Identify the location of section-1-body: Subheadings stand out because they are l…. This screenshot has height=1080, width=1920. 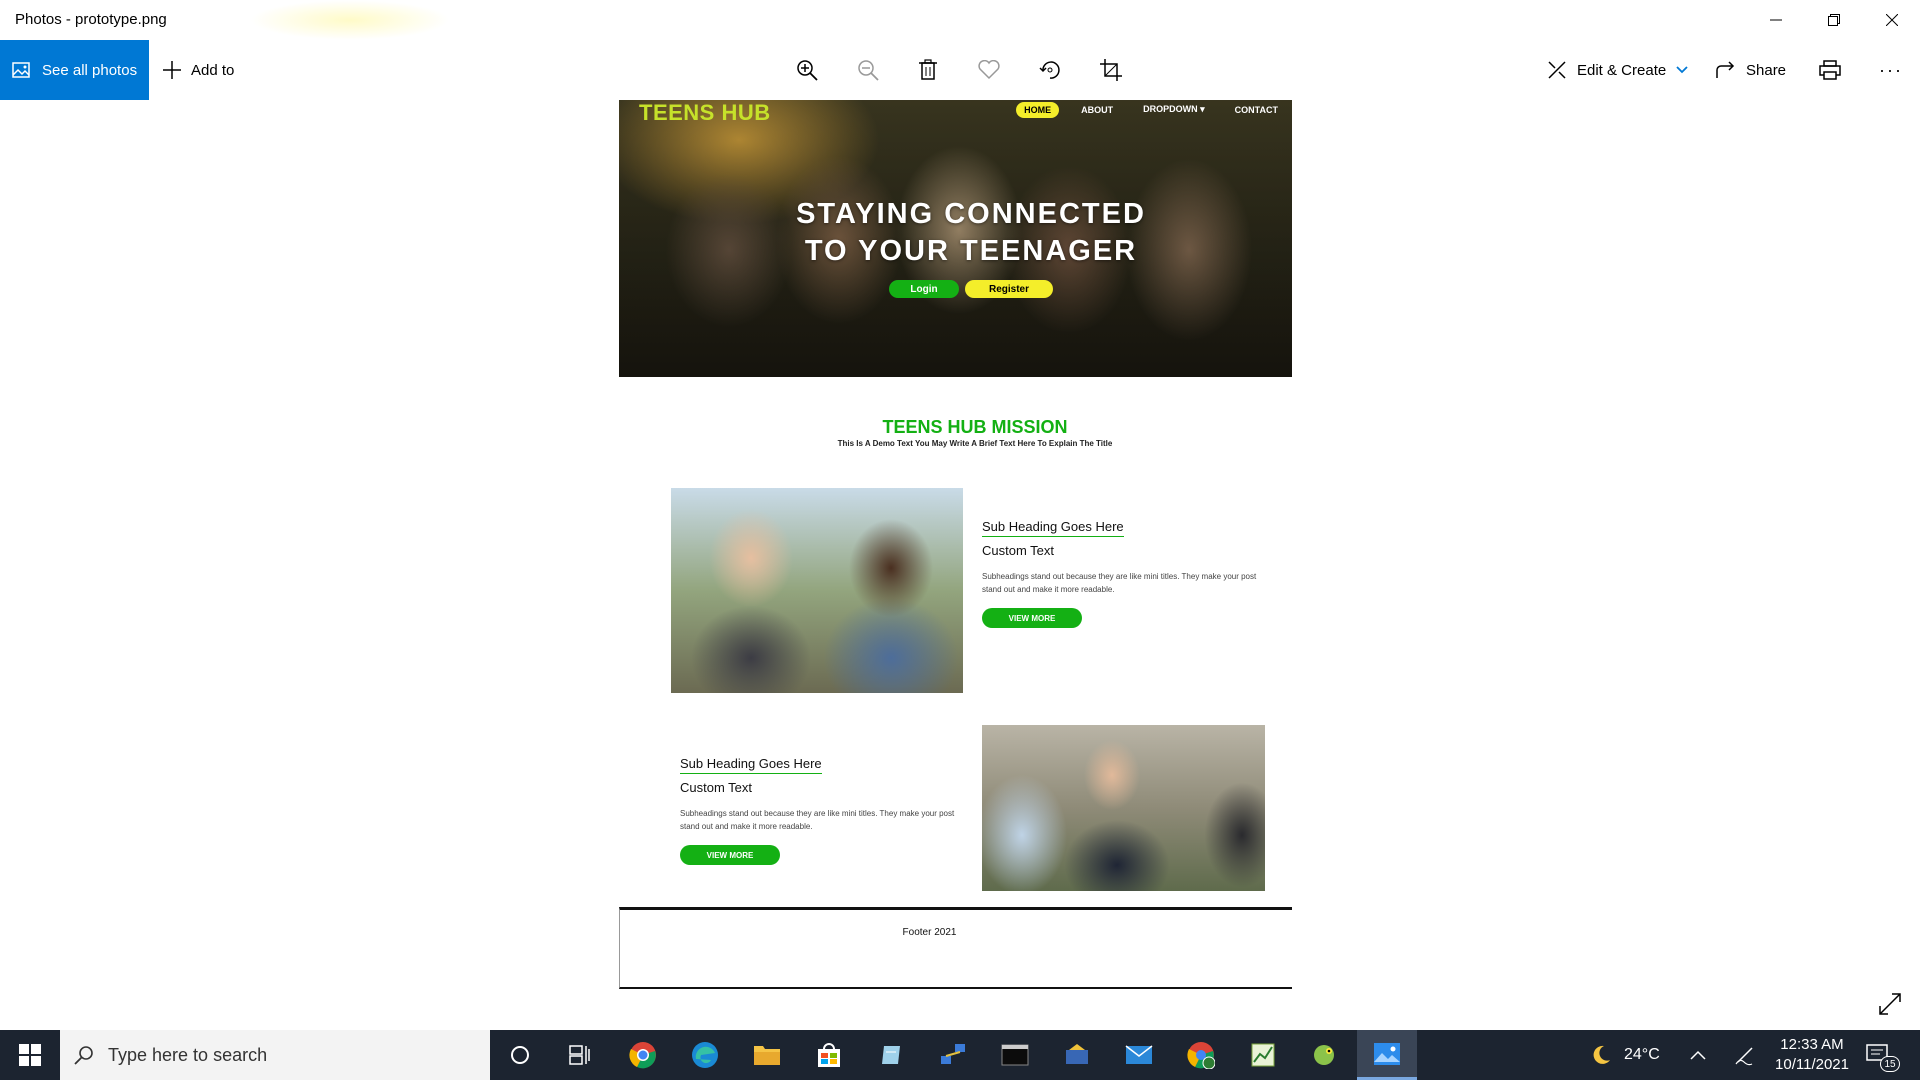
(1119, 583).